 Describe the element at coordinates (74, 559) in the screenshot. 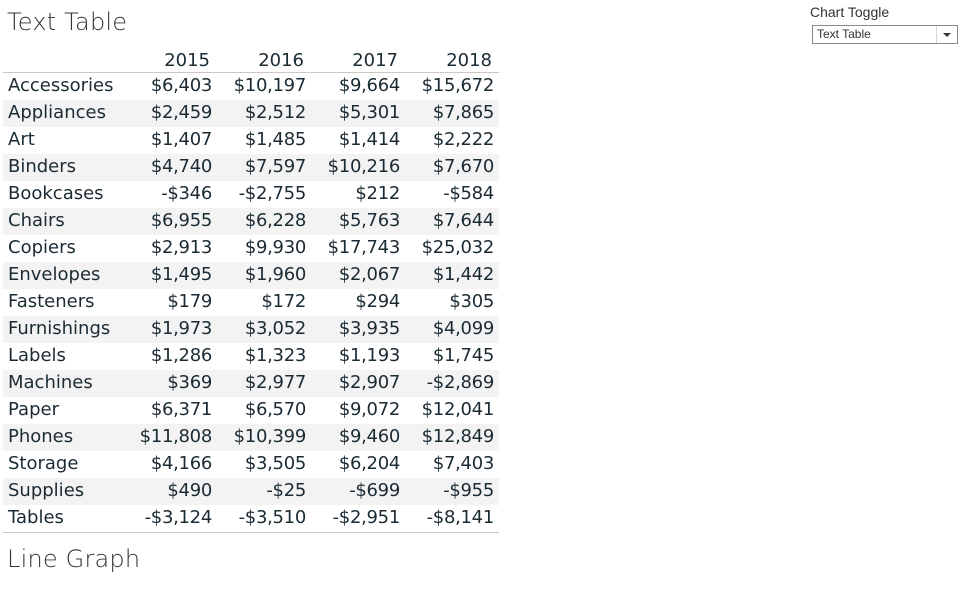

I see `line-graph-title: Line Graph` at that location.